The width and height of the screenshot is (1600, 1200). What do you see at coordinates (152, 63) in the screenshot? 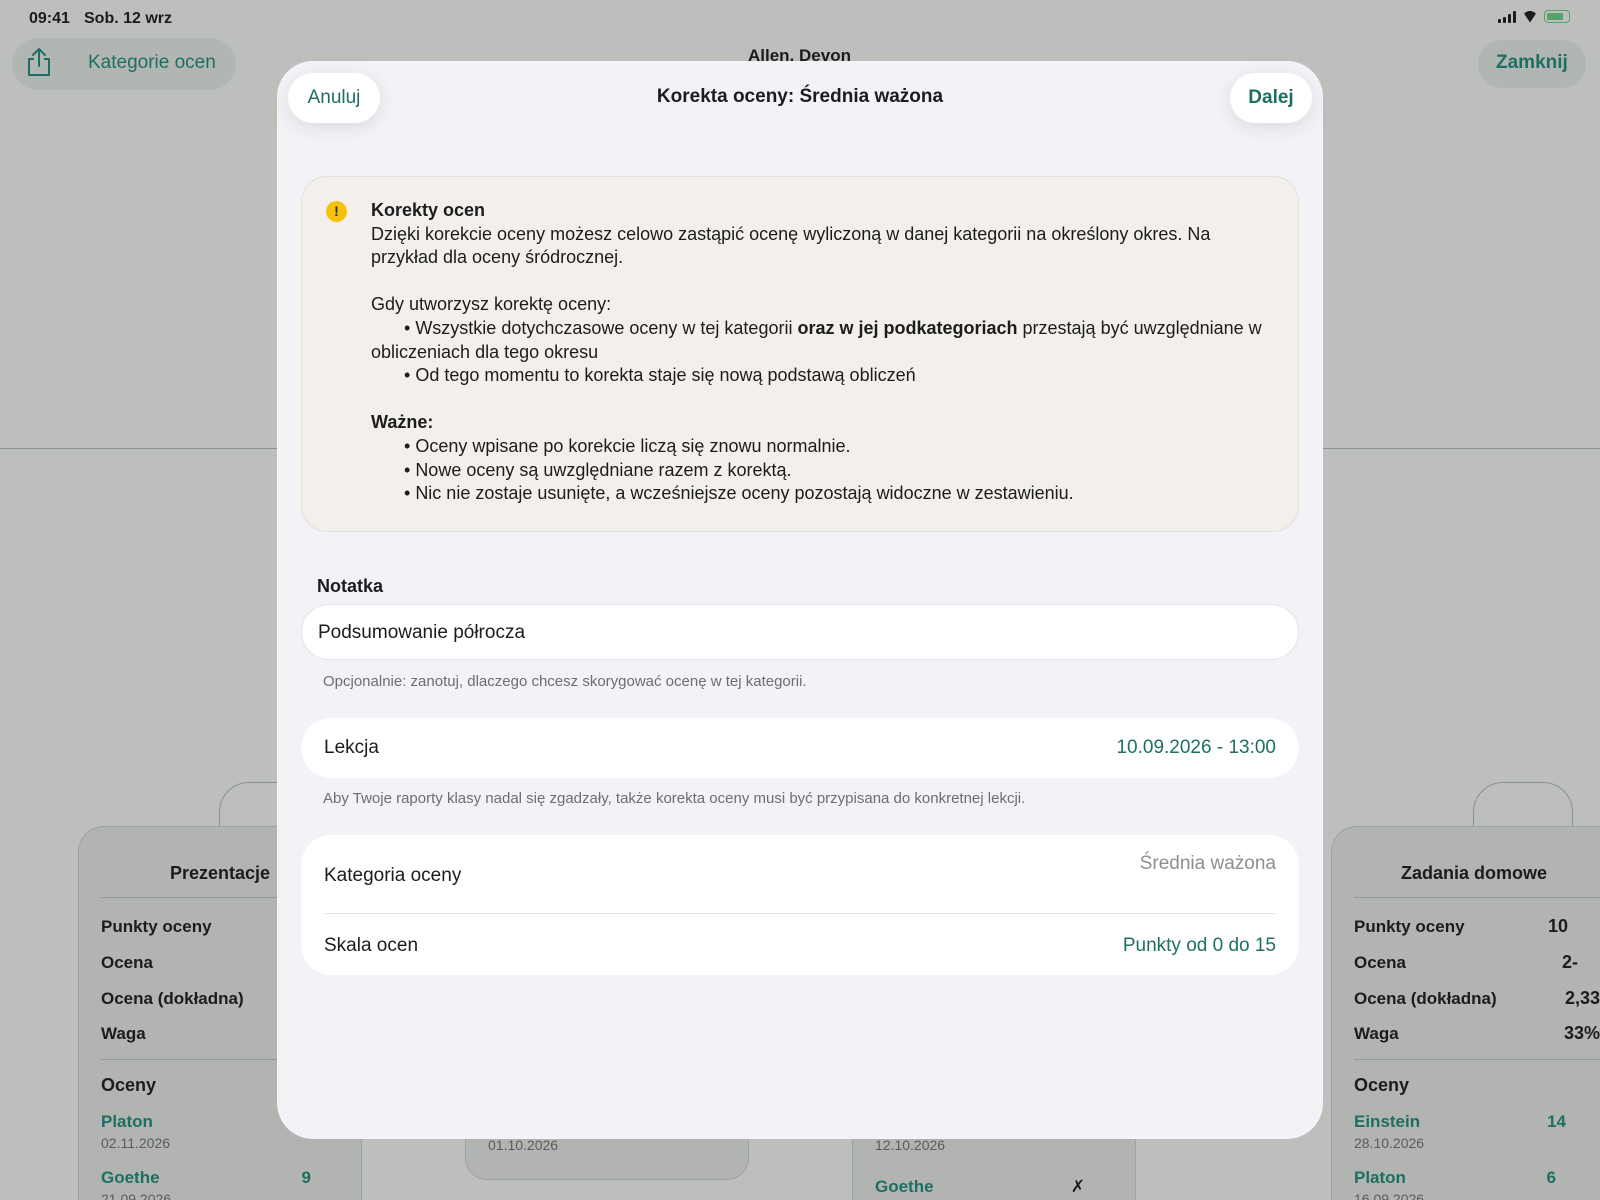
I see `grade-categories-button: Kategorie ocen` at bounding box center [152, 63].